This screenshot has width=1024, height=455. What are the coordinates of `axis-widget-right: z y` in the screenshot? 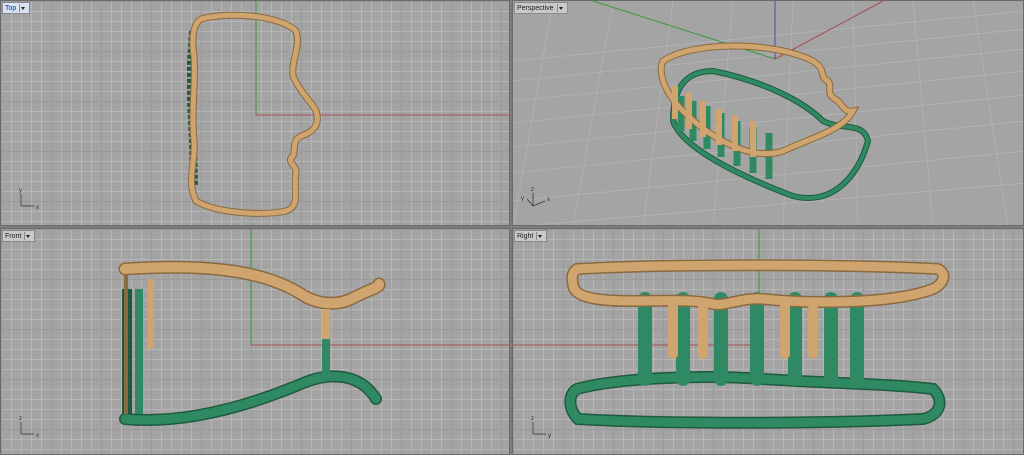 It's located at (541, 427).